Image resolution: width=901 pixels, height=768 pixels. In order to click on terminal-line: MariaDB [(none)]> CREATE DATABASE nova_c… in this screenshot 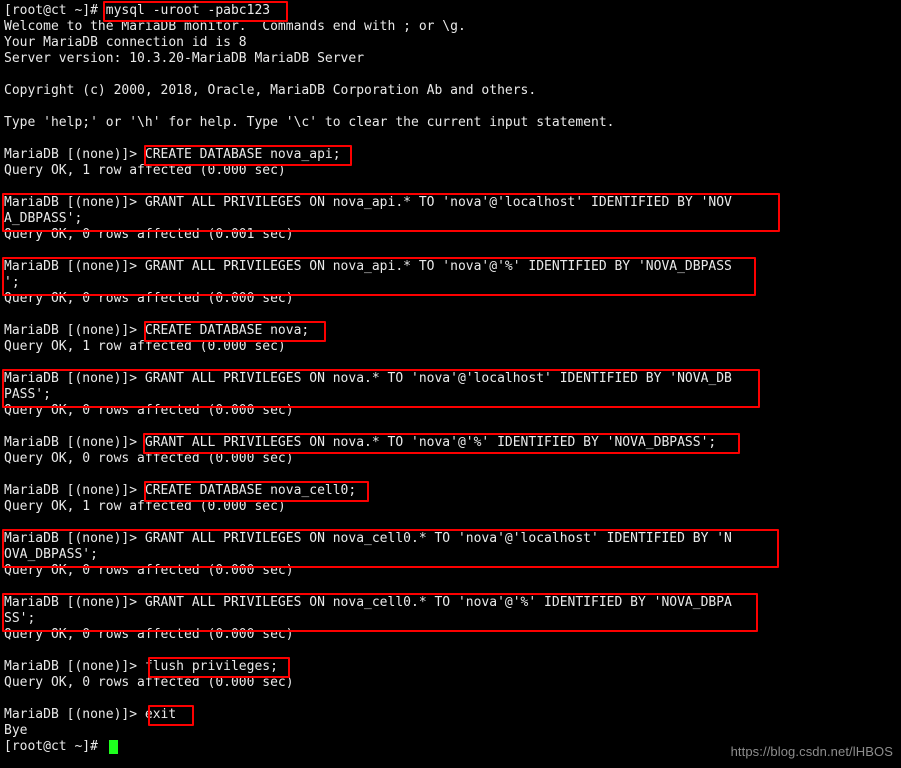, I will do `click(180, 490)`.